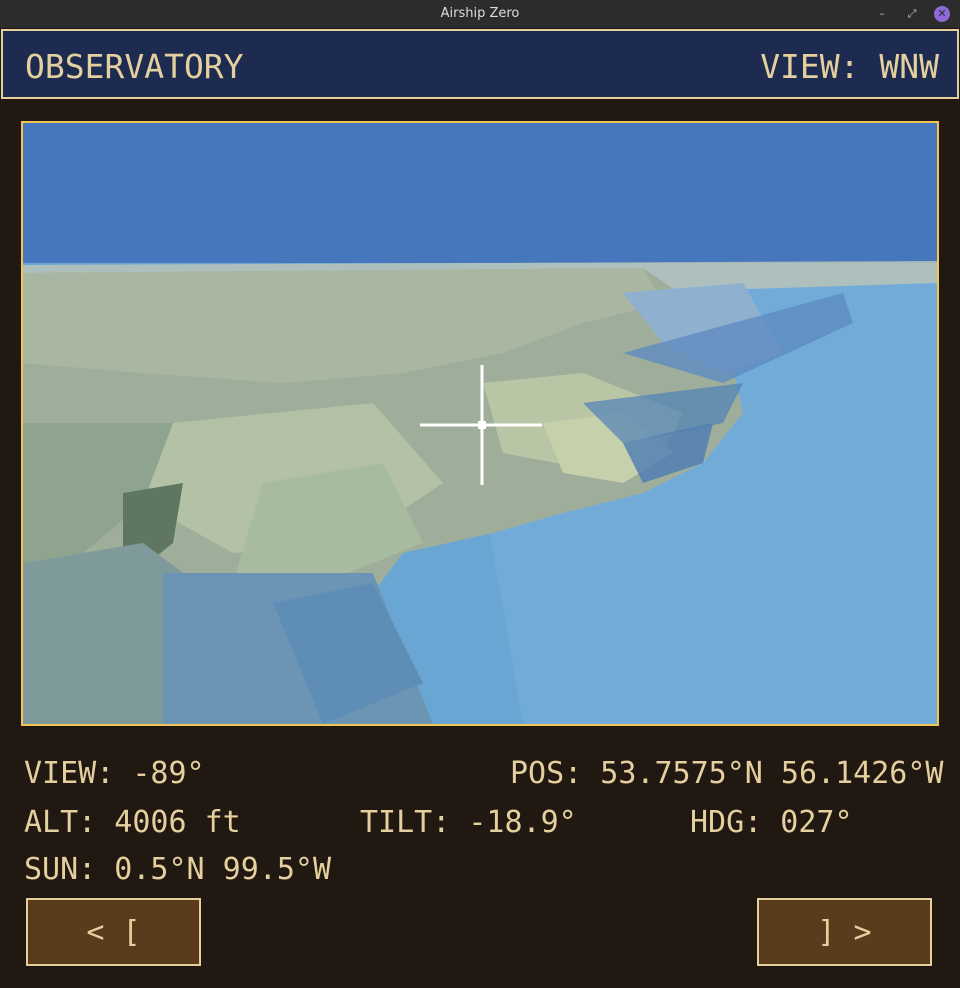 The height and width of the screenshot is (988, 960). Describe the element at coordinates (132, 822) in the screenshot. I see `altitude-readout: ALT: 4006 ft` at that location.